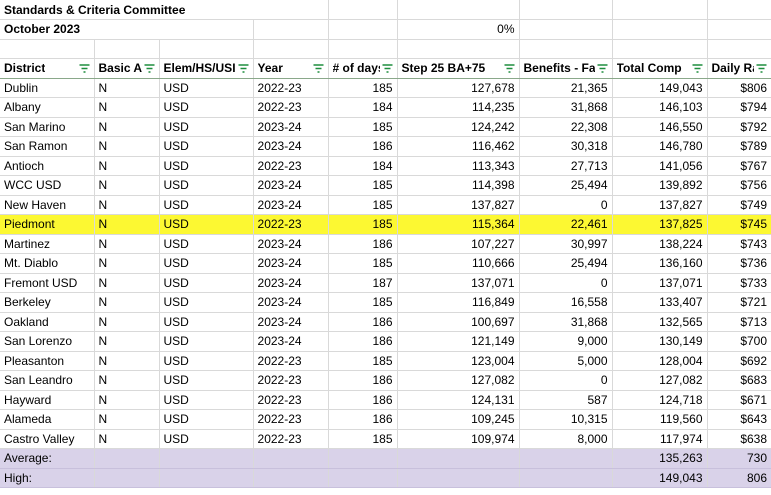 The height and width of the screenshot is (495, 771). What do you see at coordinates (79, 29) in the screenshot?
I see `sheet-subtitle: October 2023` at bounding box center [79, 29].